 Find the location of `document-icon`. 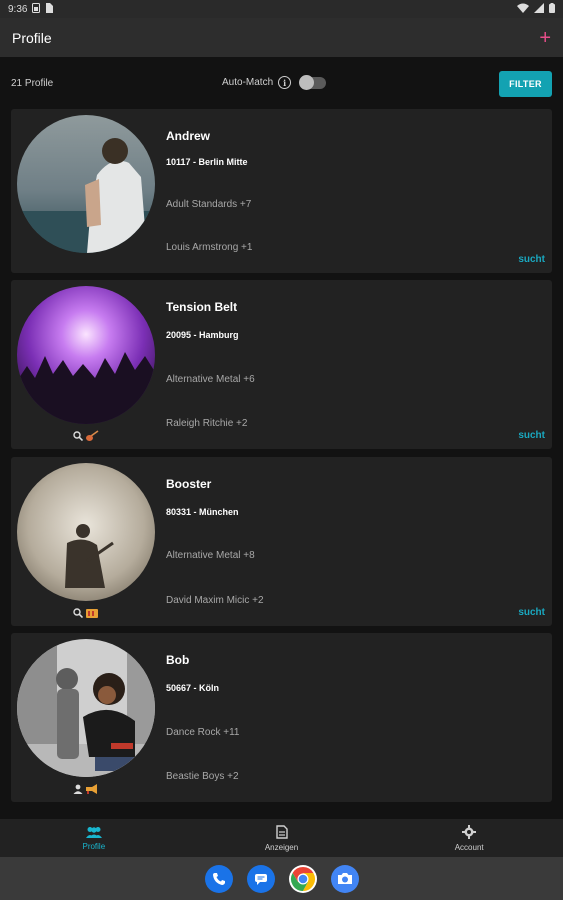

document-icon is located at coordinates (281, 832).